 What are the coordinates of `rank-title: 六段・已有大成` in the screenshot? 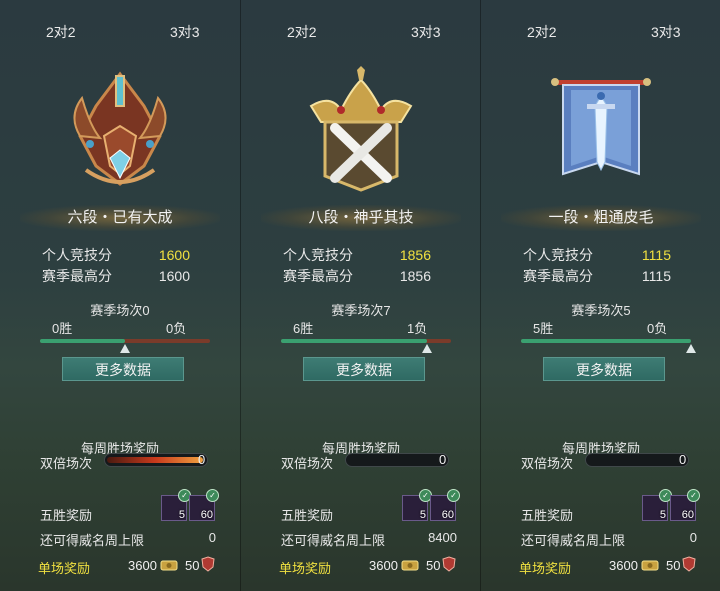 It's located at (120, 218).